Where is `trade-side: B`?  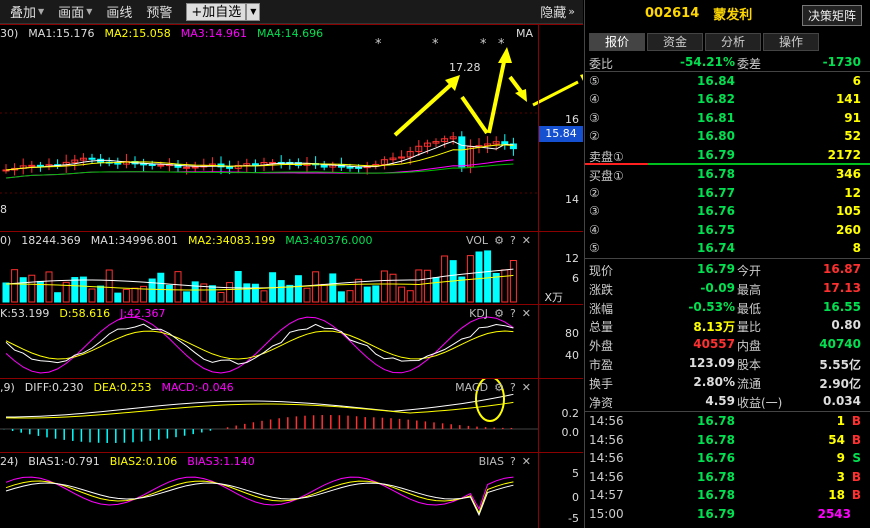 trade-side: B is located at coordinates (856, 495).